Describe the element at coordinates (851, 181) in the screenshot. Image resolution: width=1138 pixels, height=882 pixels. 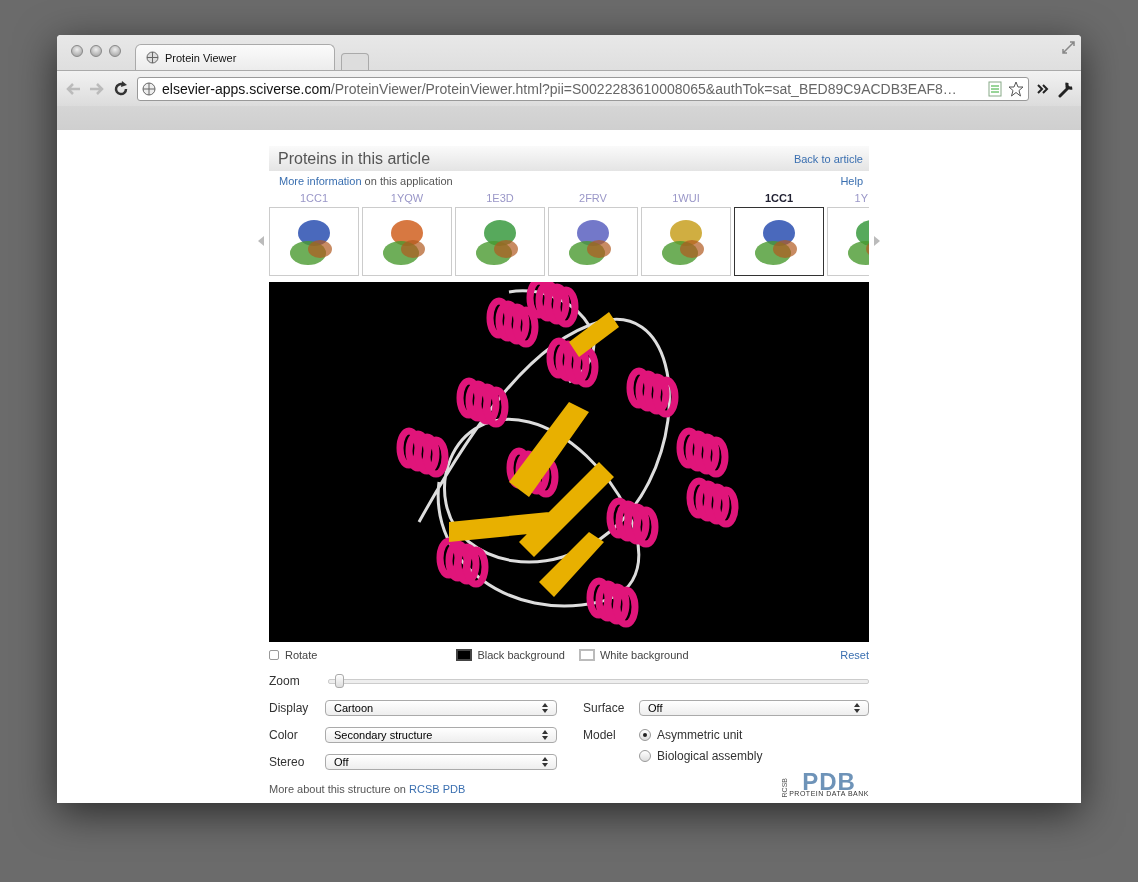
I see `help-link: Help` at that location.